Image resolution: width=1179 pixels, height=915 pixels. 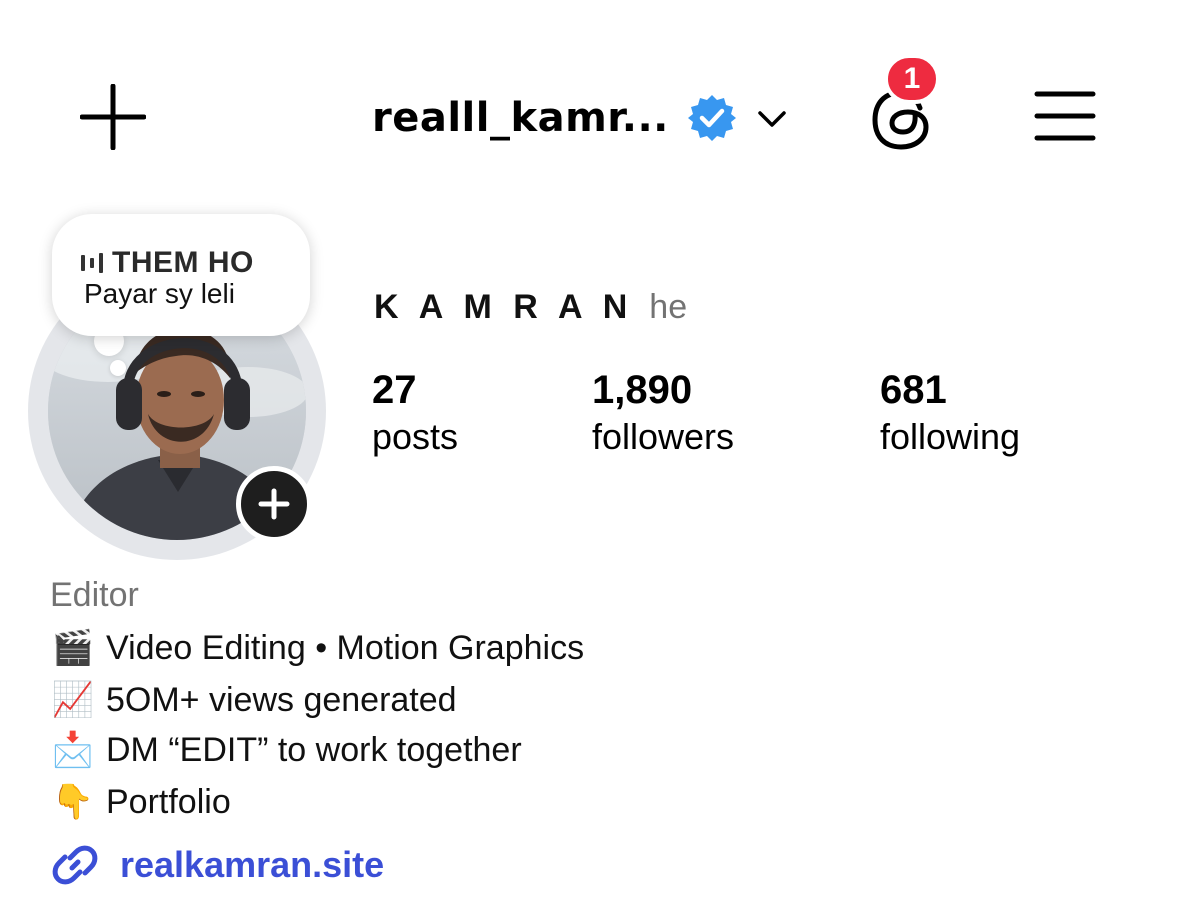 I want to click on hamburger-menu-icon, so click(x=1065, y=116).